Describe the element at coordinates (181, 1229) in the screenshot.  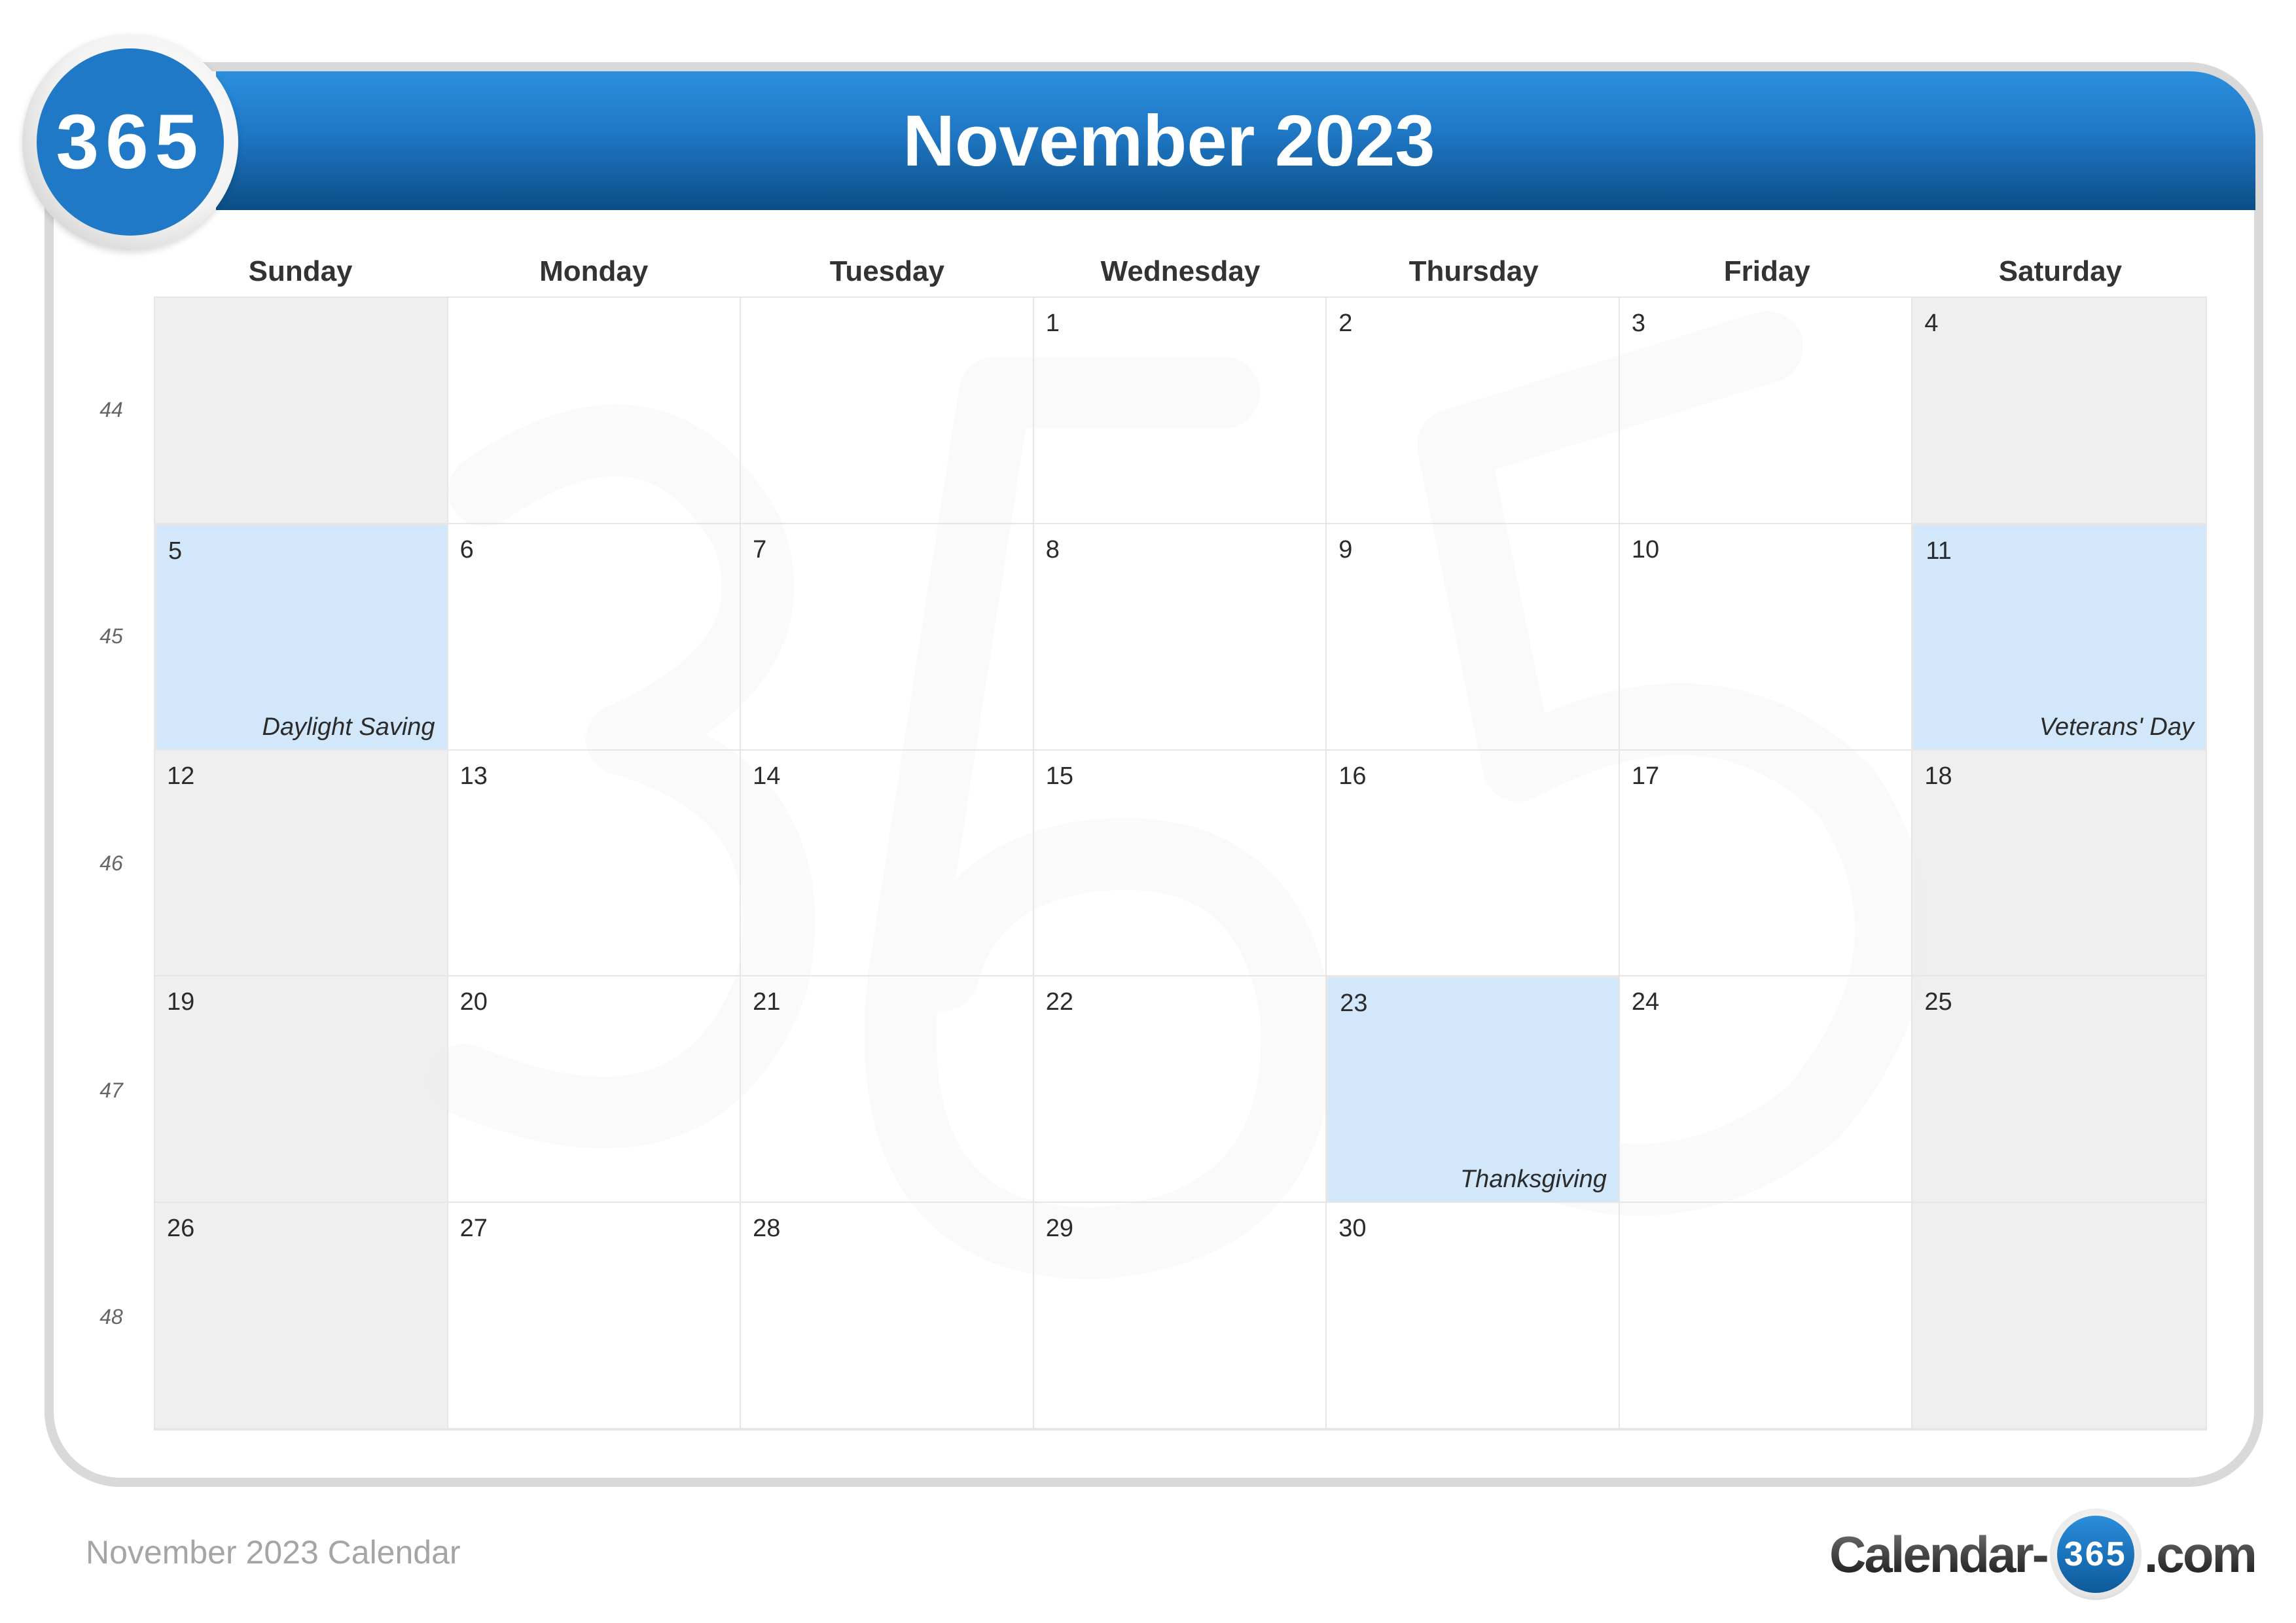
I see `day-number: 26` at that location.